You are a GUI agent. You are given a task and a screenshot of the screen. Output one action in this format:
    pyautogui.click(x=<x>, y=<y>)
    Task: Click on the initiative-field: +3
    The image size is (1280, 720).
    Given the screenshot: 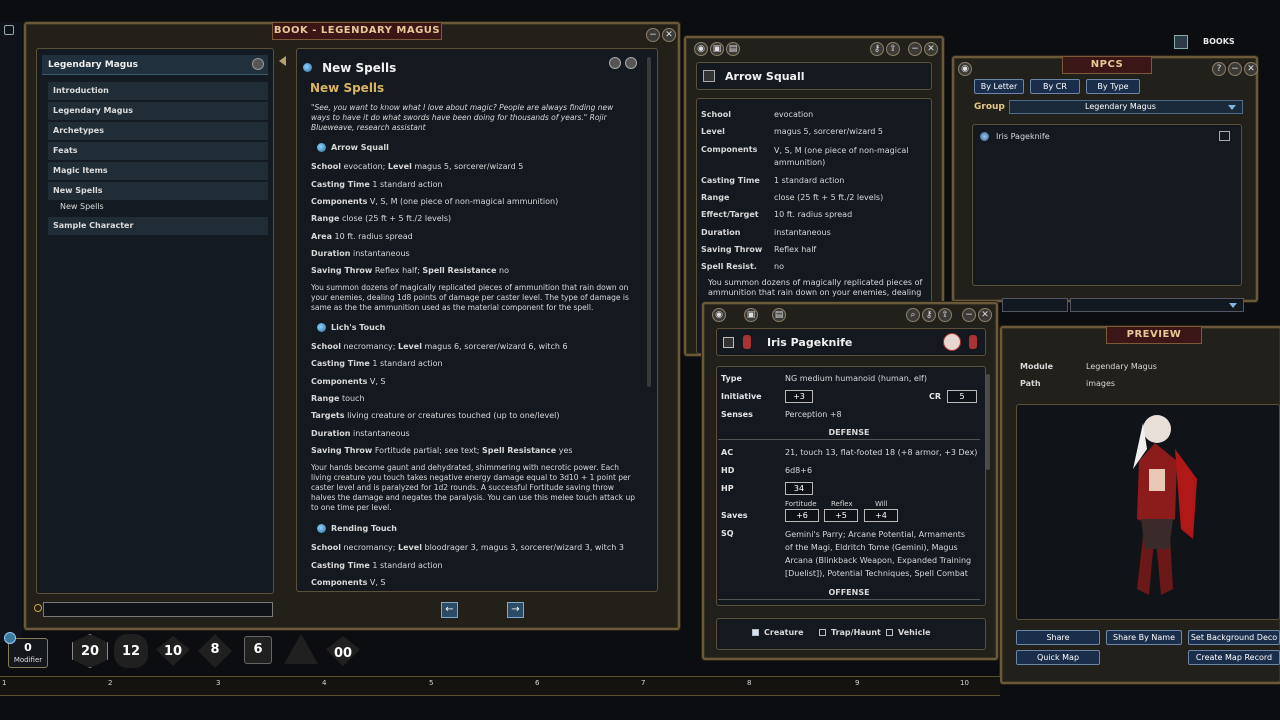 What is the action you would take?
    pyautogui.click(x=799, y=396)
    